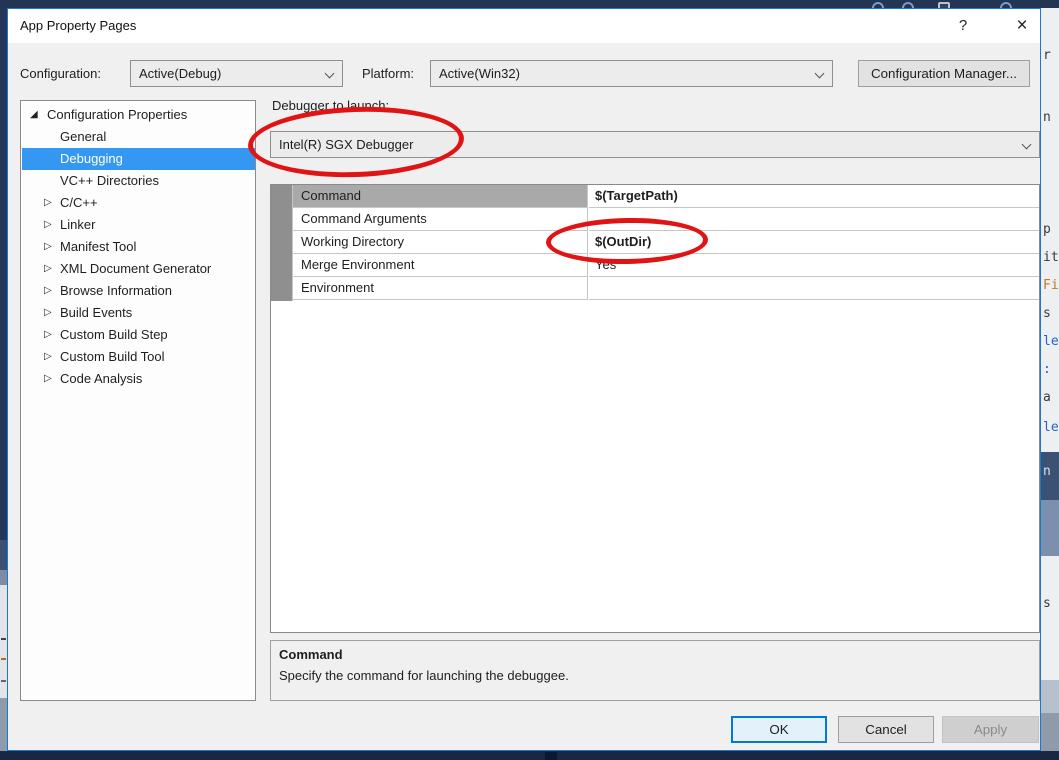 The height and width of the screenshot is (760, 1059). What do you see at coordinates (1047, 397) in the screenshot?
I see `editor-text-fragment: a` at bounding box center [1047, 397].